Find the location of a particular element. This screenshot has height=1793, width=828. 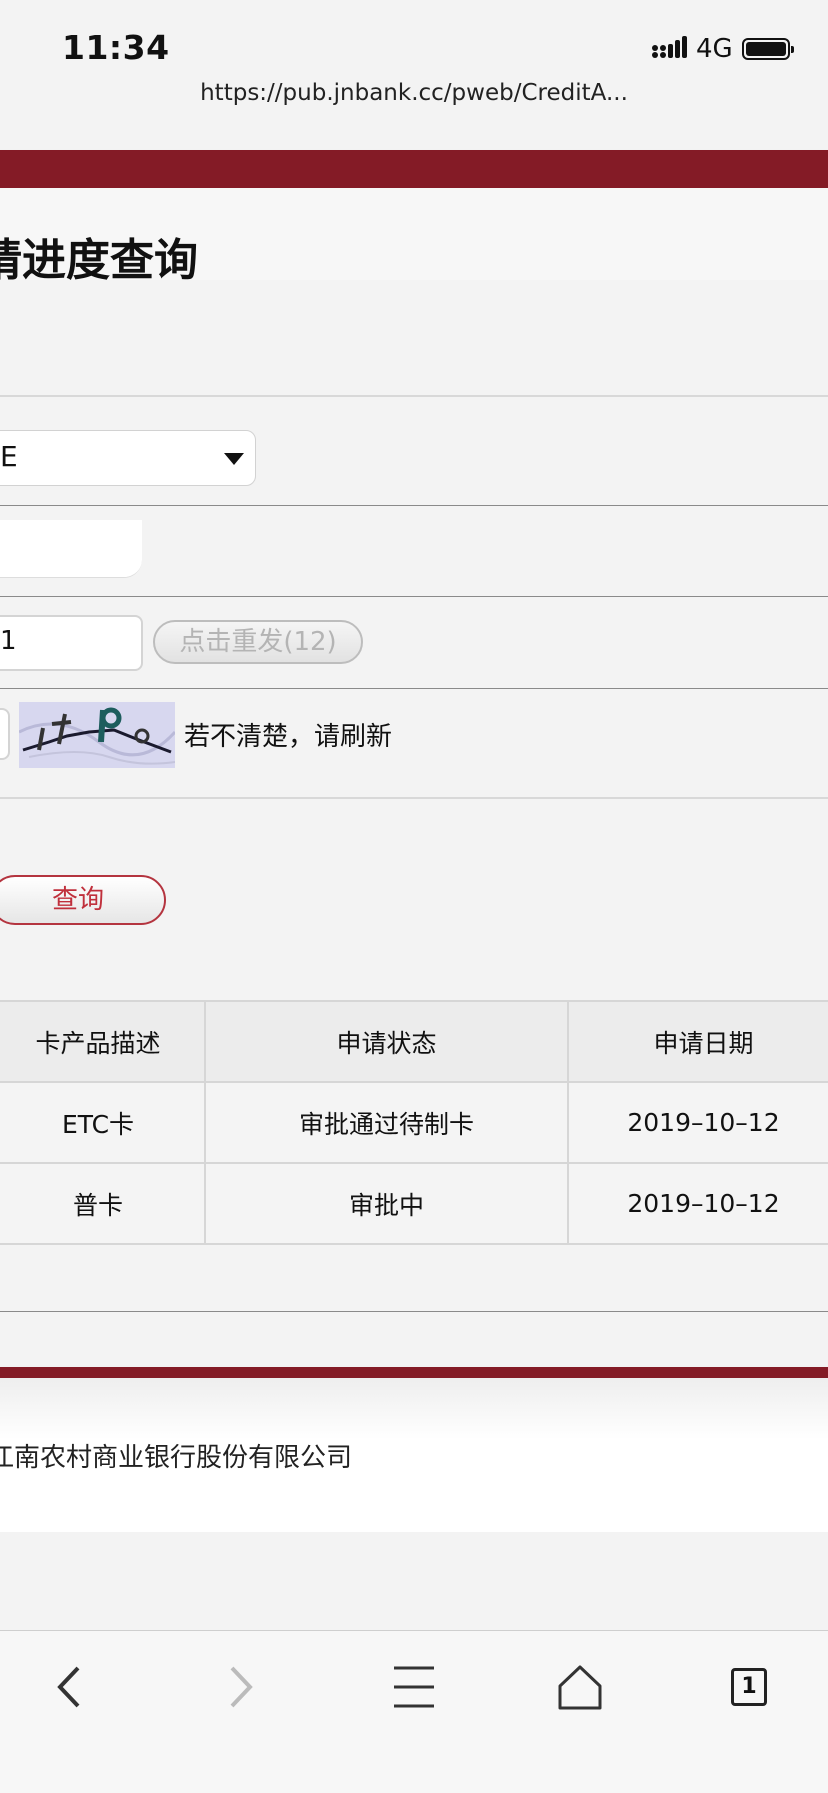

captcha-image is located at coordinates (97, 735).